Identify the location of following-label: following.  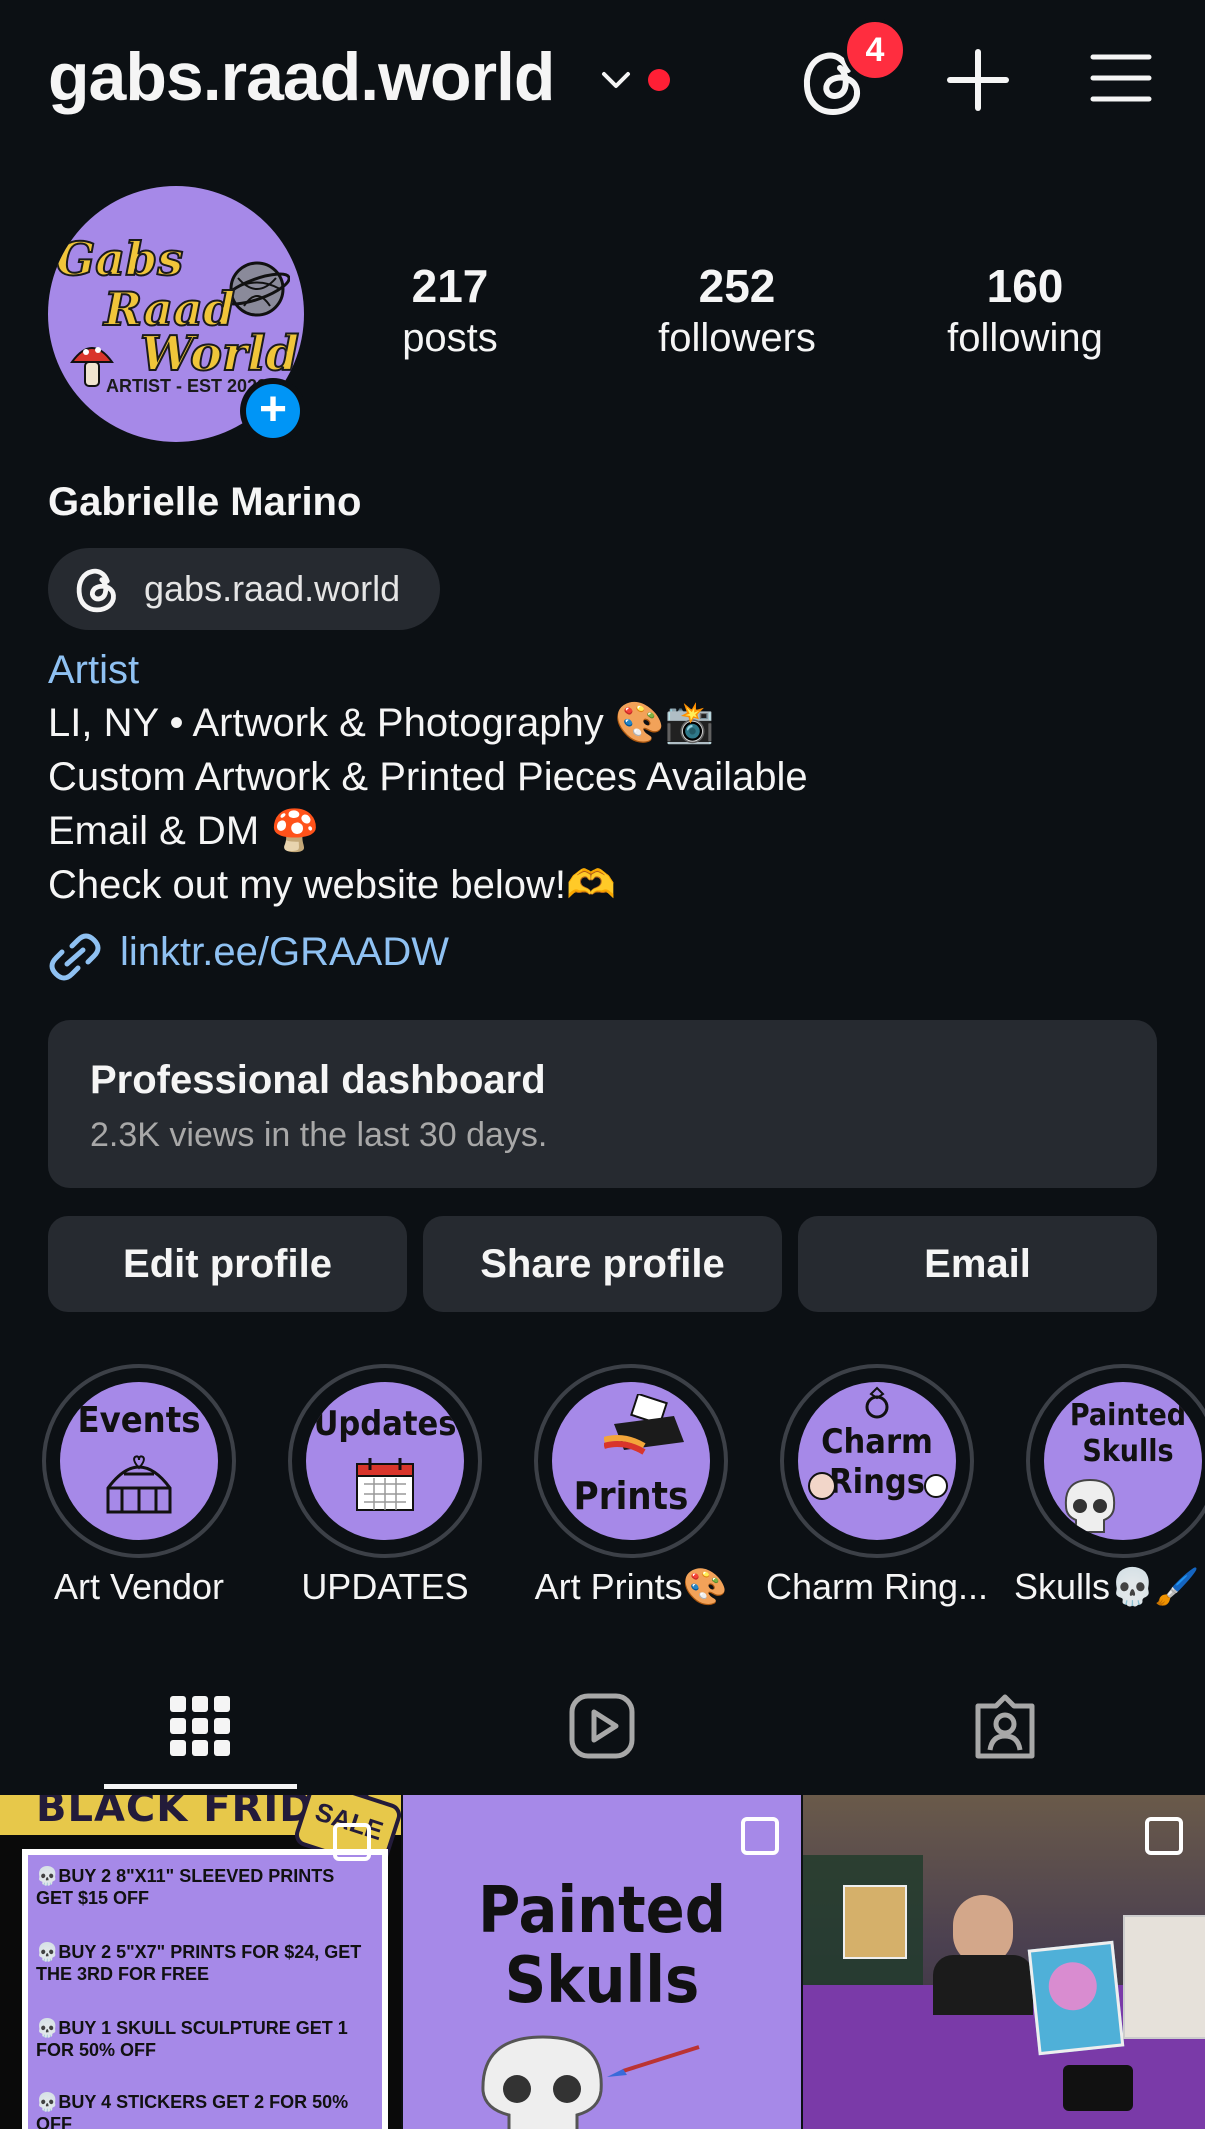
(1025, 338).